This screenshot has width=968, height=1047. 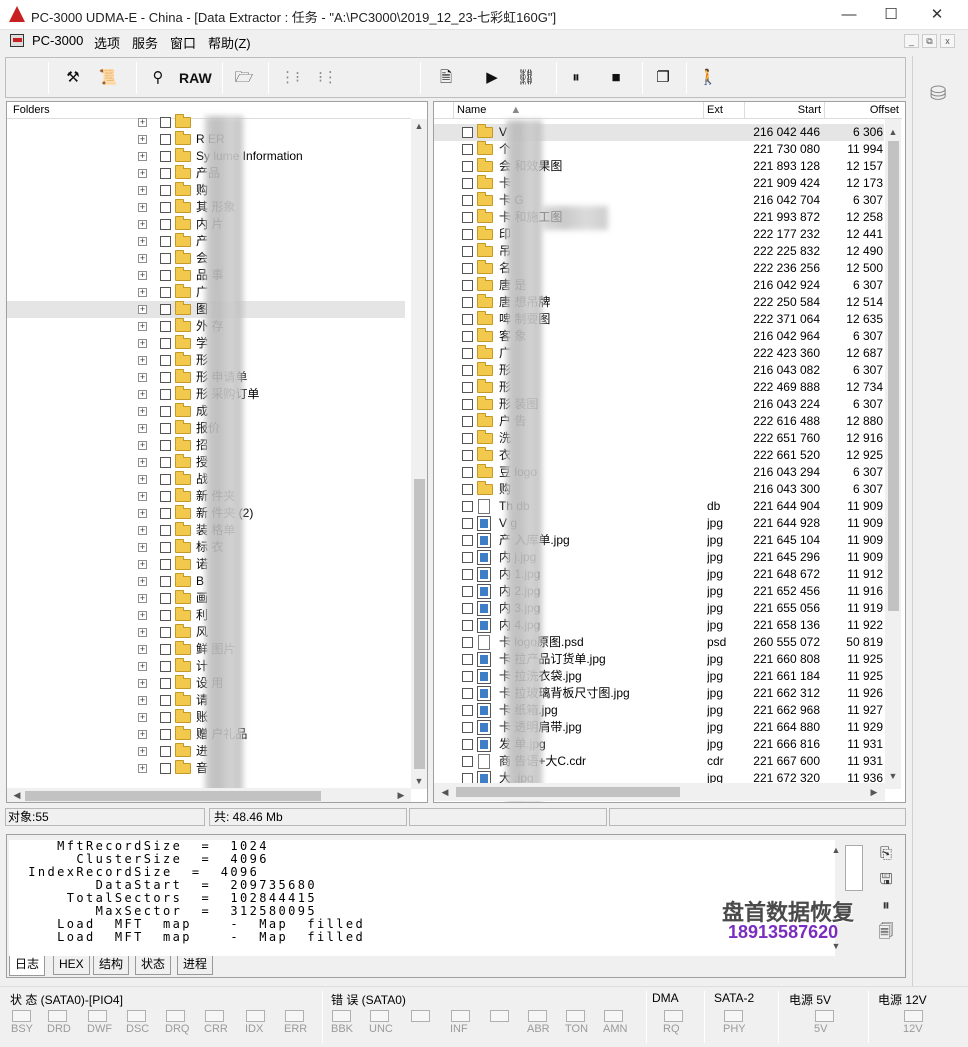 I want to click on folders-vertical-scrollbar: ▲ ▼, so click(x=419, y=454).